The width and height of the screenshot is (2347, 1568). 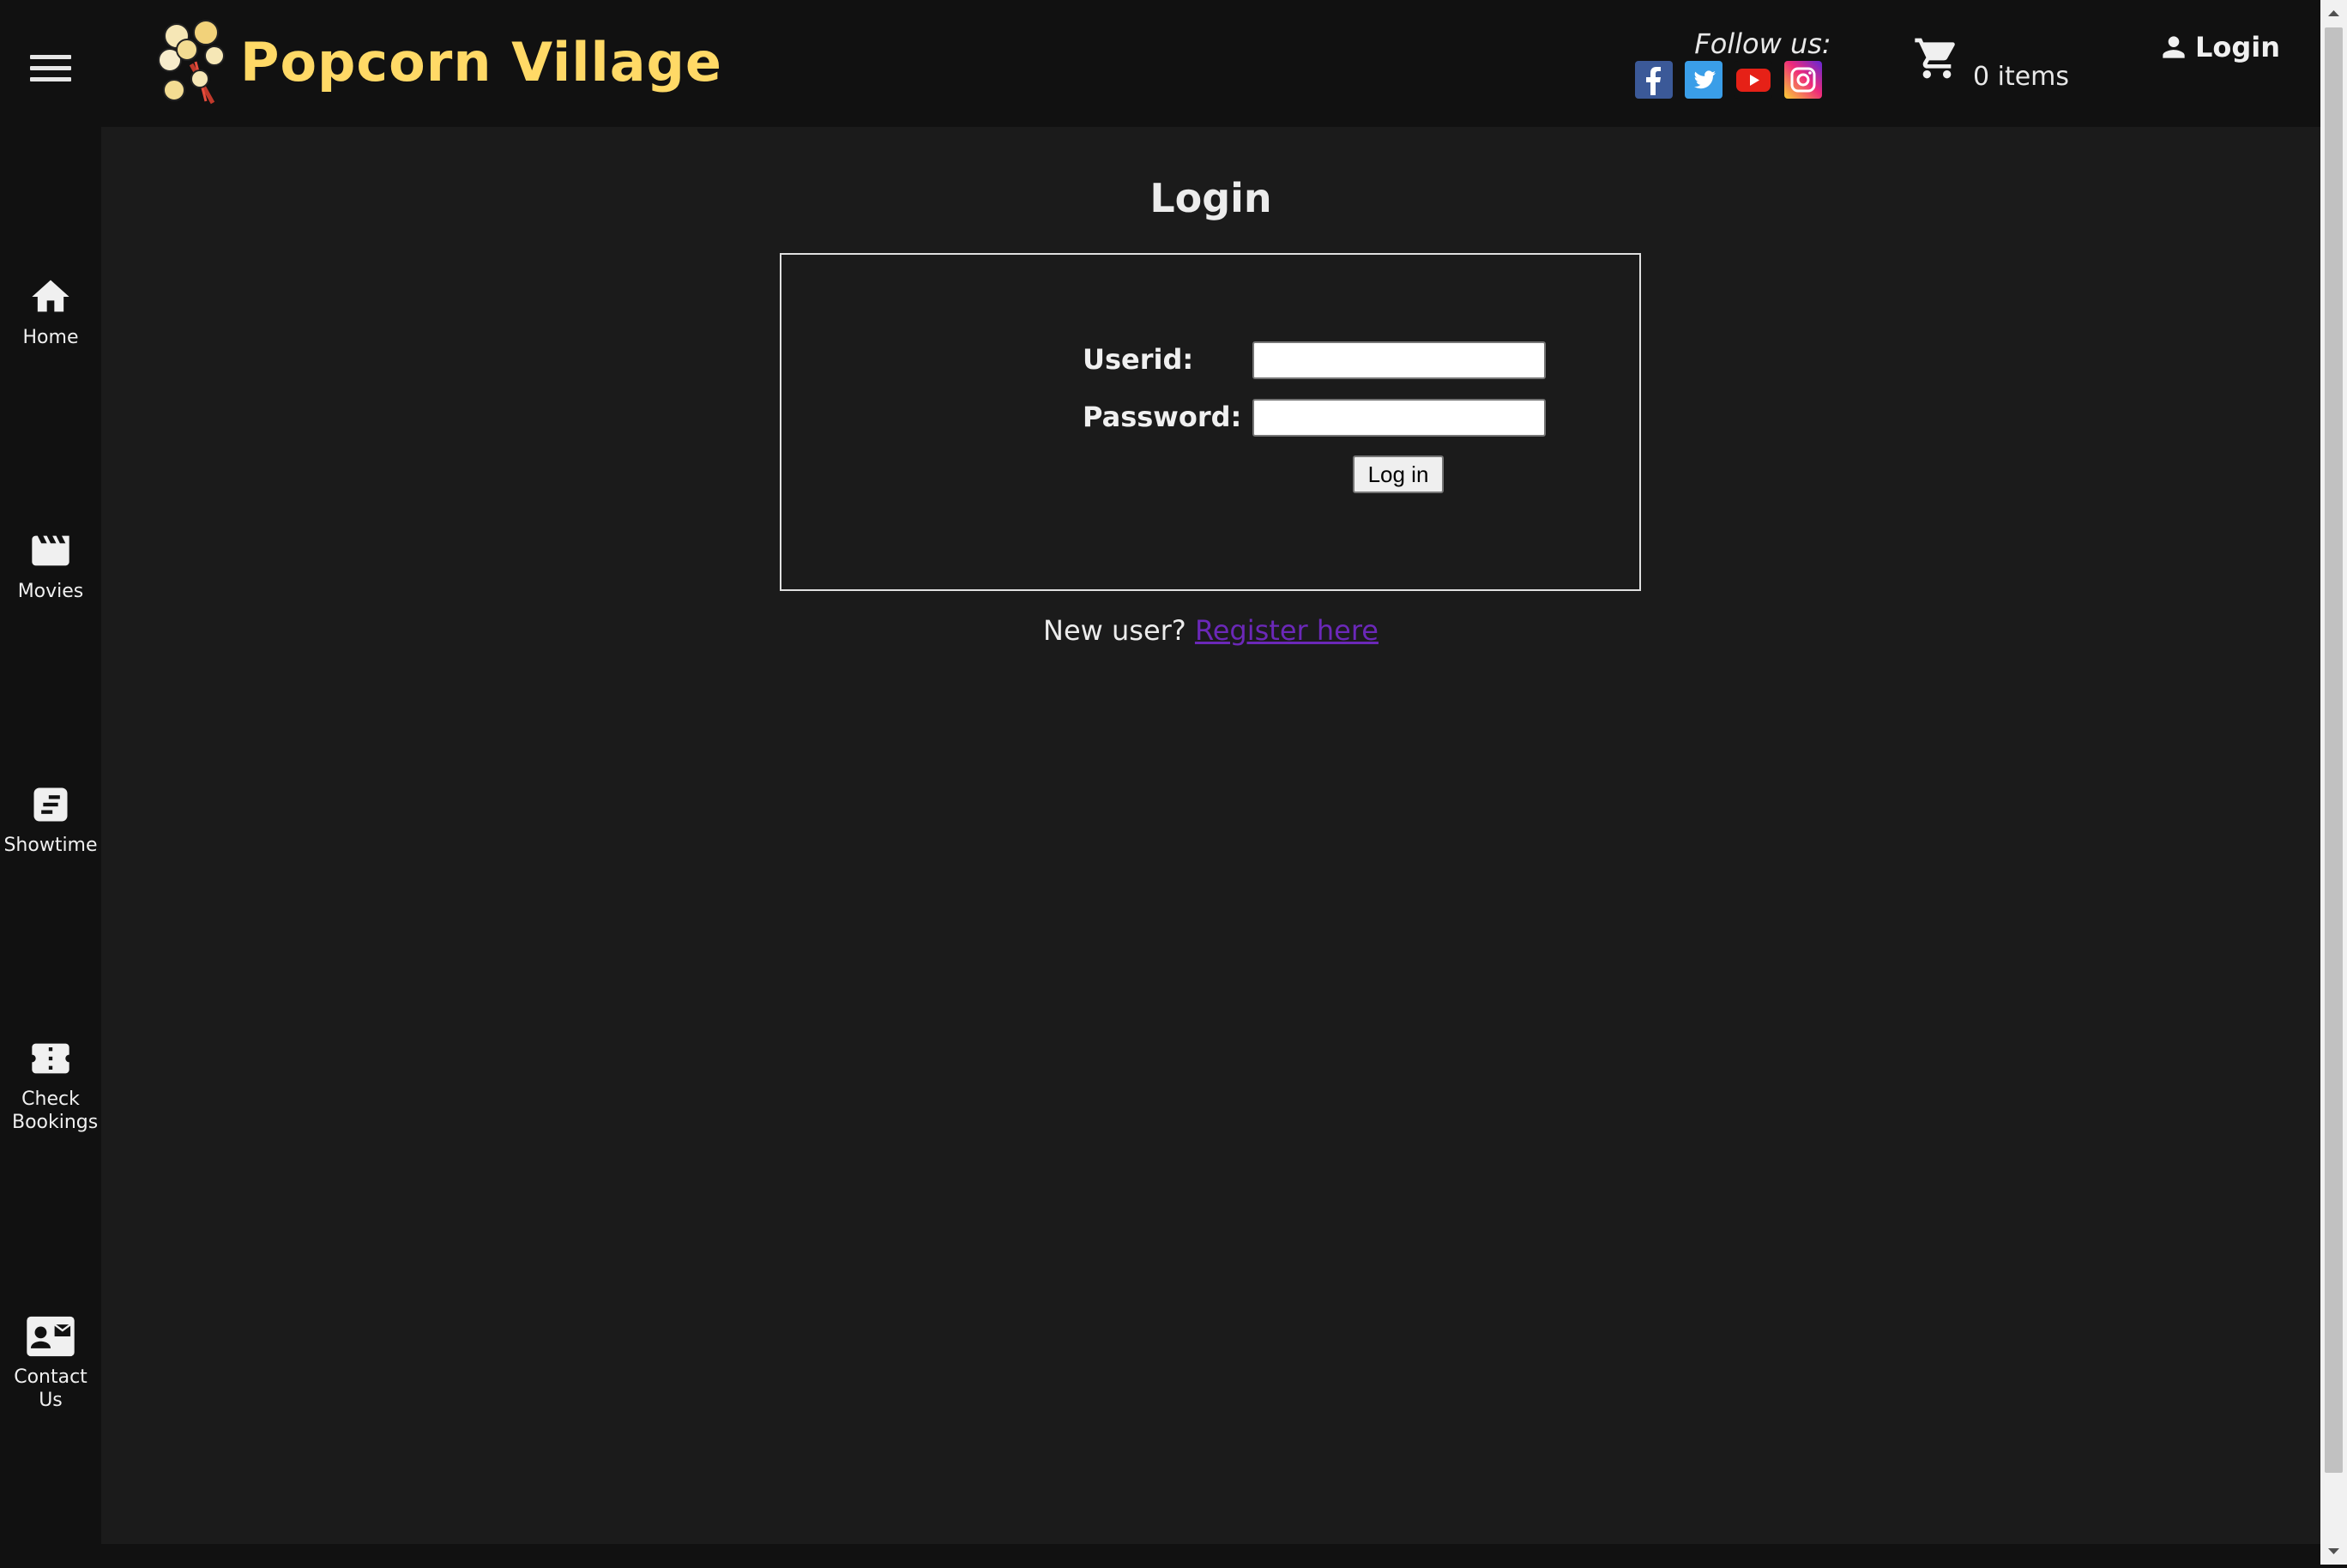 I want to click on page-title: Login, so click(x=1210, y=198).